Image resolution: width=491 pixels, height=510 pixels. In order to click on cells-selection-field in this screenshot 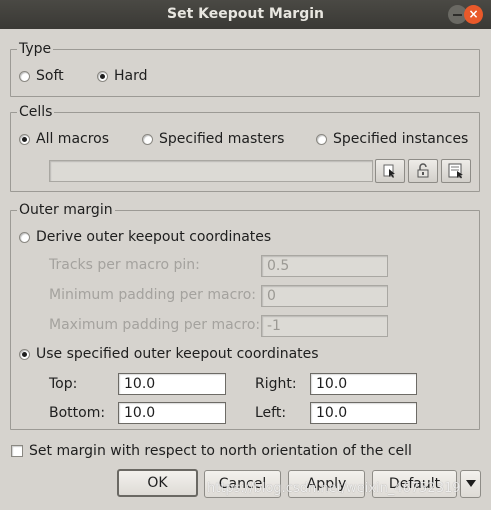, I will do `click(211, 171)`.